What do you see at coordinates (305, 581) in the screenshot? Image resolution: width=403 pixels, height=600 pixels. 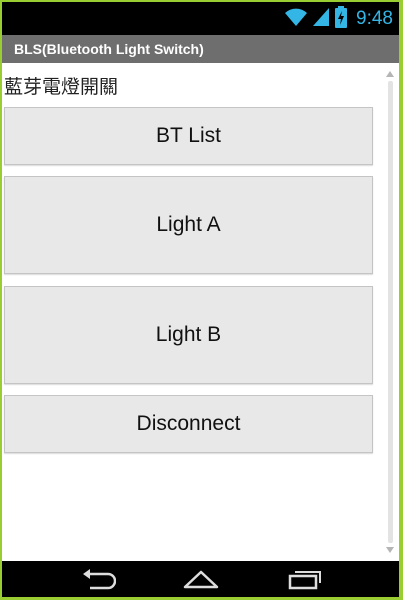 I see `recent-apps-icon` at bounding box center [305, 581].